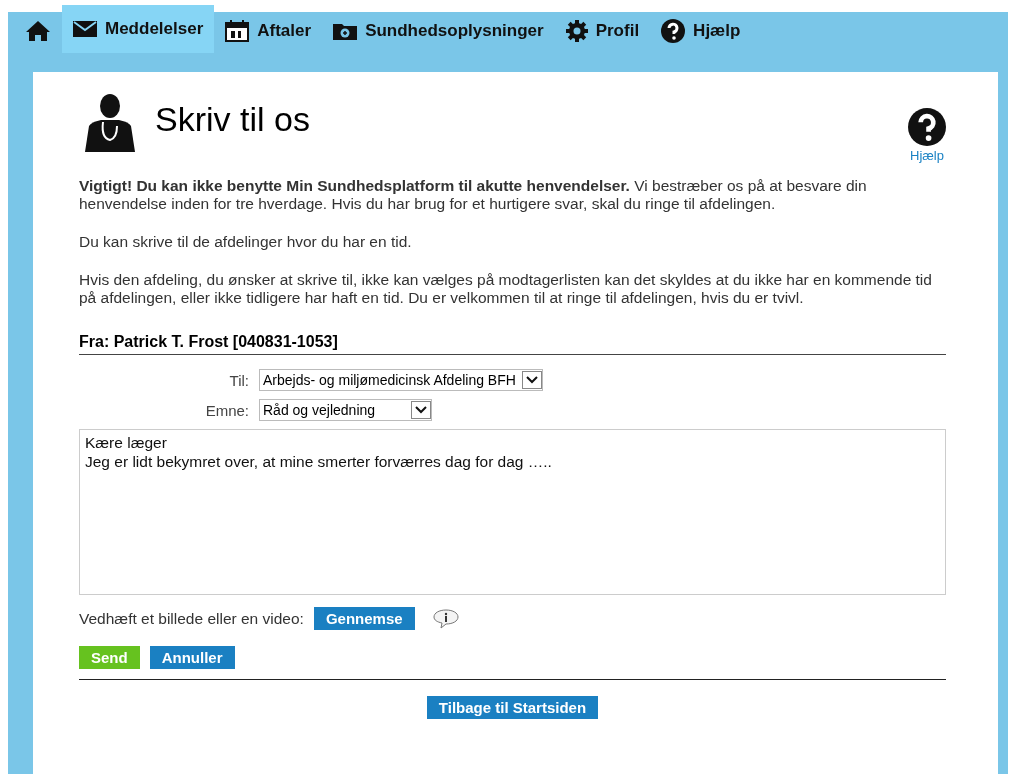 This screenshot has height=774, width=1010. I want to click on calendar-icon, so click(237, 31).